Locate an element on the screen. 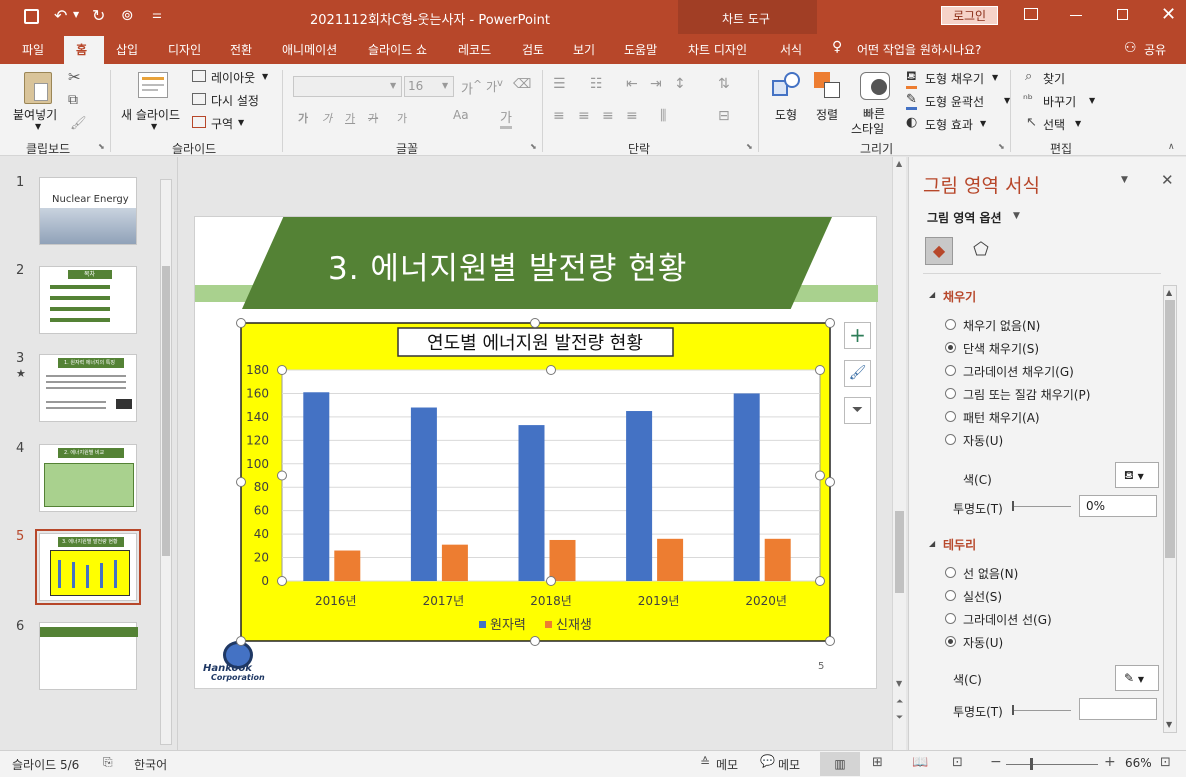 Image resolution: width=1186 pixels, height=777 pixels. slide-sorter-view-icon: ⊞ is located at coordinates (877, 762).